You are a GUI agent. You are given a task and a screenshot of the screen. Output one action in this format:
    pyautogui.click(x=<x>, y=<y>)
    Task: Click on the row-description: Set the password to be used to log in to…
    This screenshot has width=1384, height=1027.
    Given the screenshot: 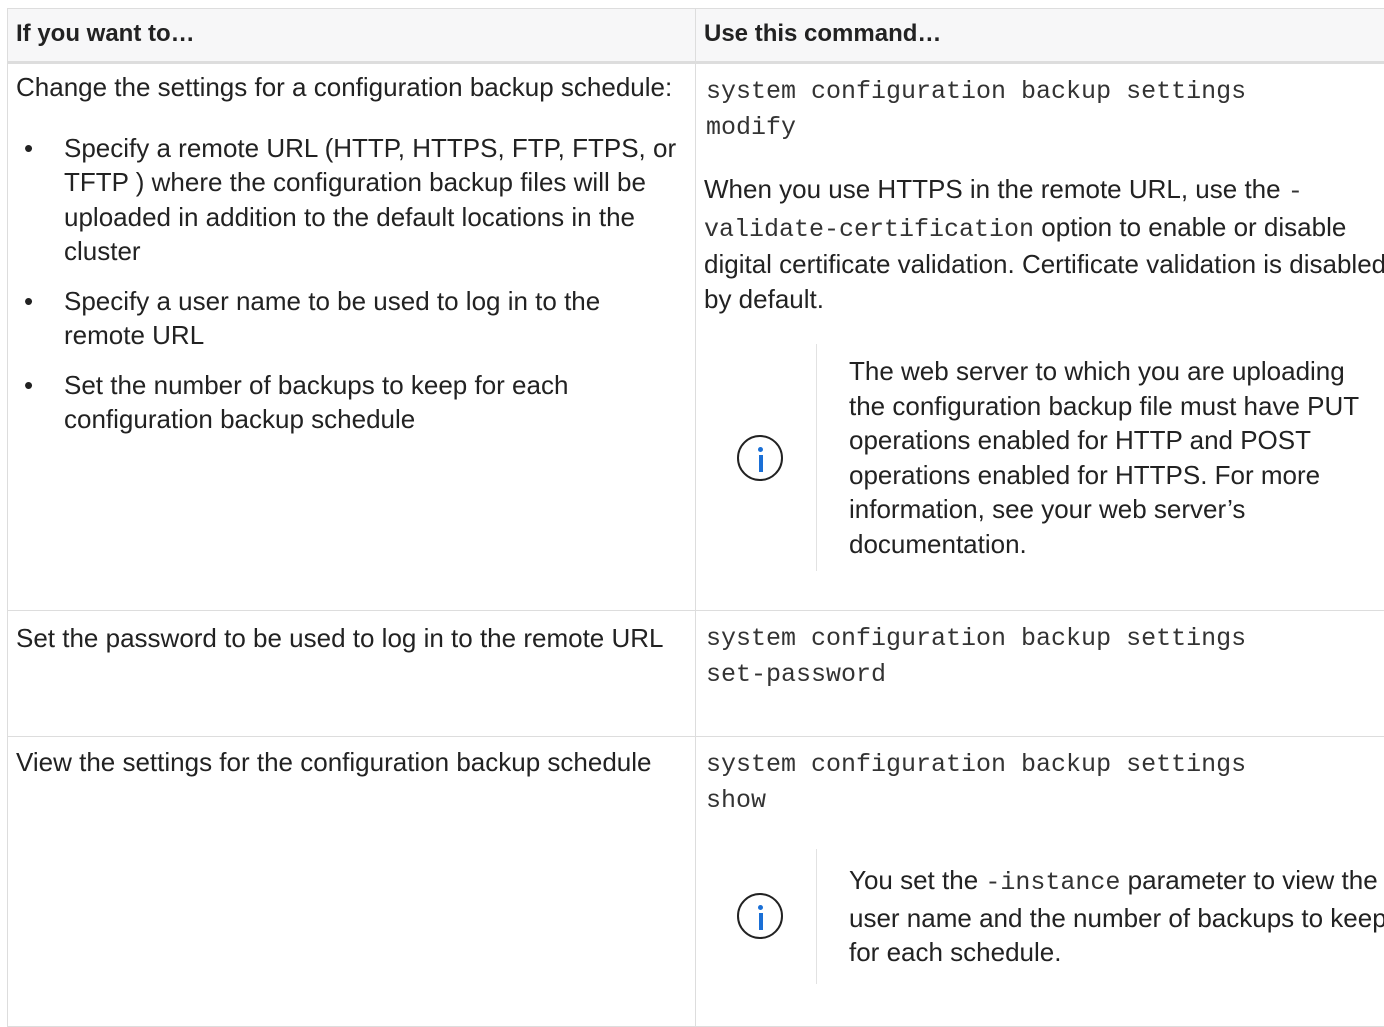 What is the action you would take?
    pyautogui.click(x=351, y=638)
    